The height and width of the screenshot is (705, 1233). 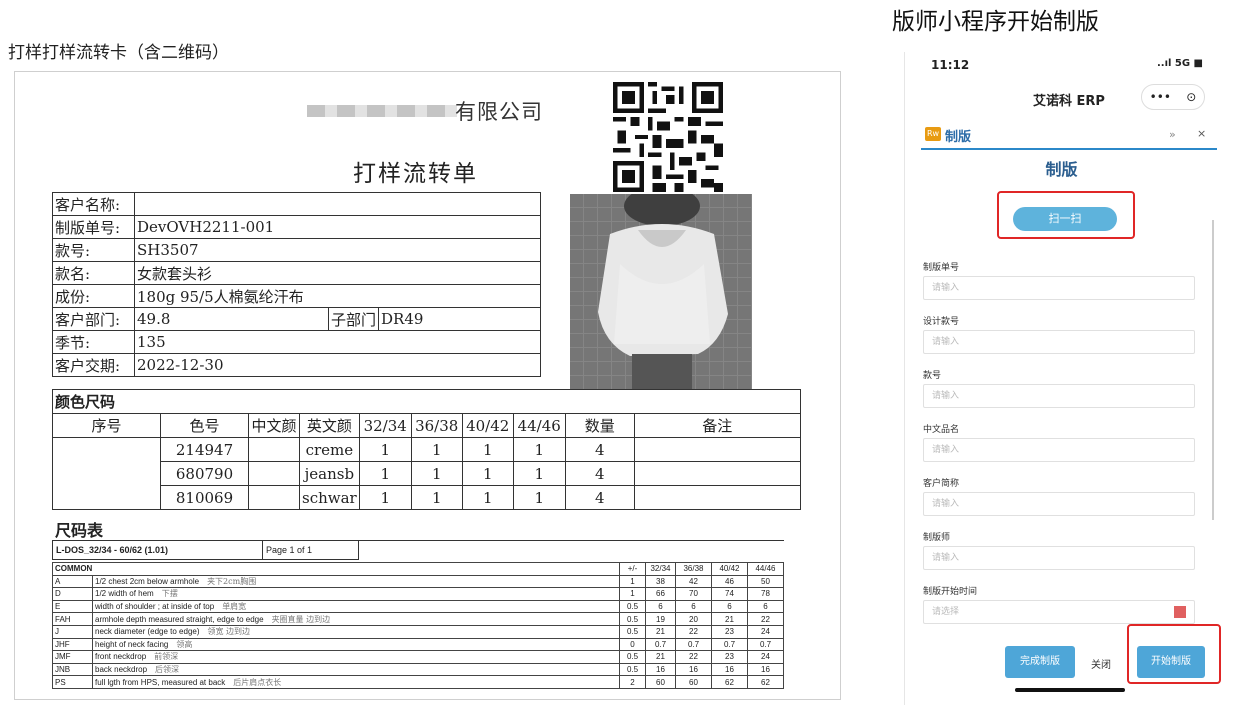 I want to click on size-desc-cn: 前领深, so click(x=166, y=657).